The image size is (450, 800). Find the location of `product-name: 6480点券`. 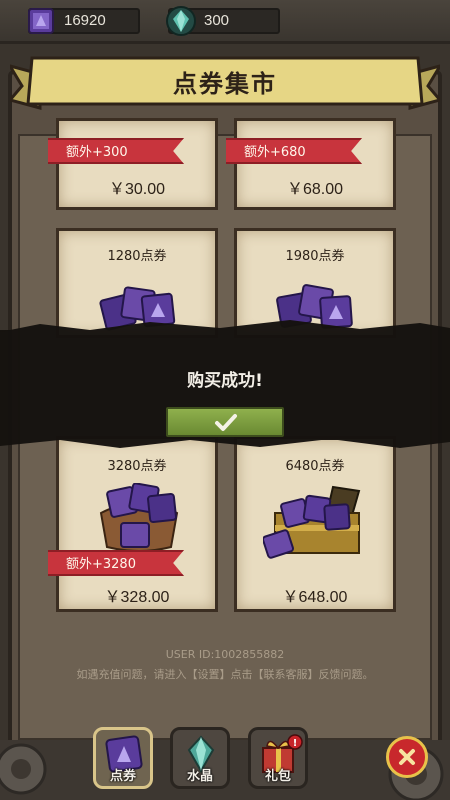

product-name: 6480点券 is located at coordinates (315, 466).